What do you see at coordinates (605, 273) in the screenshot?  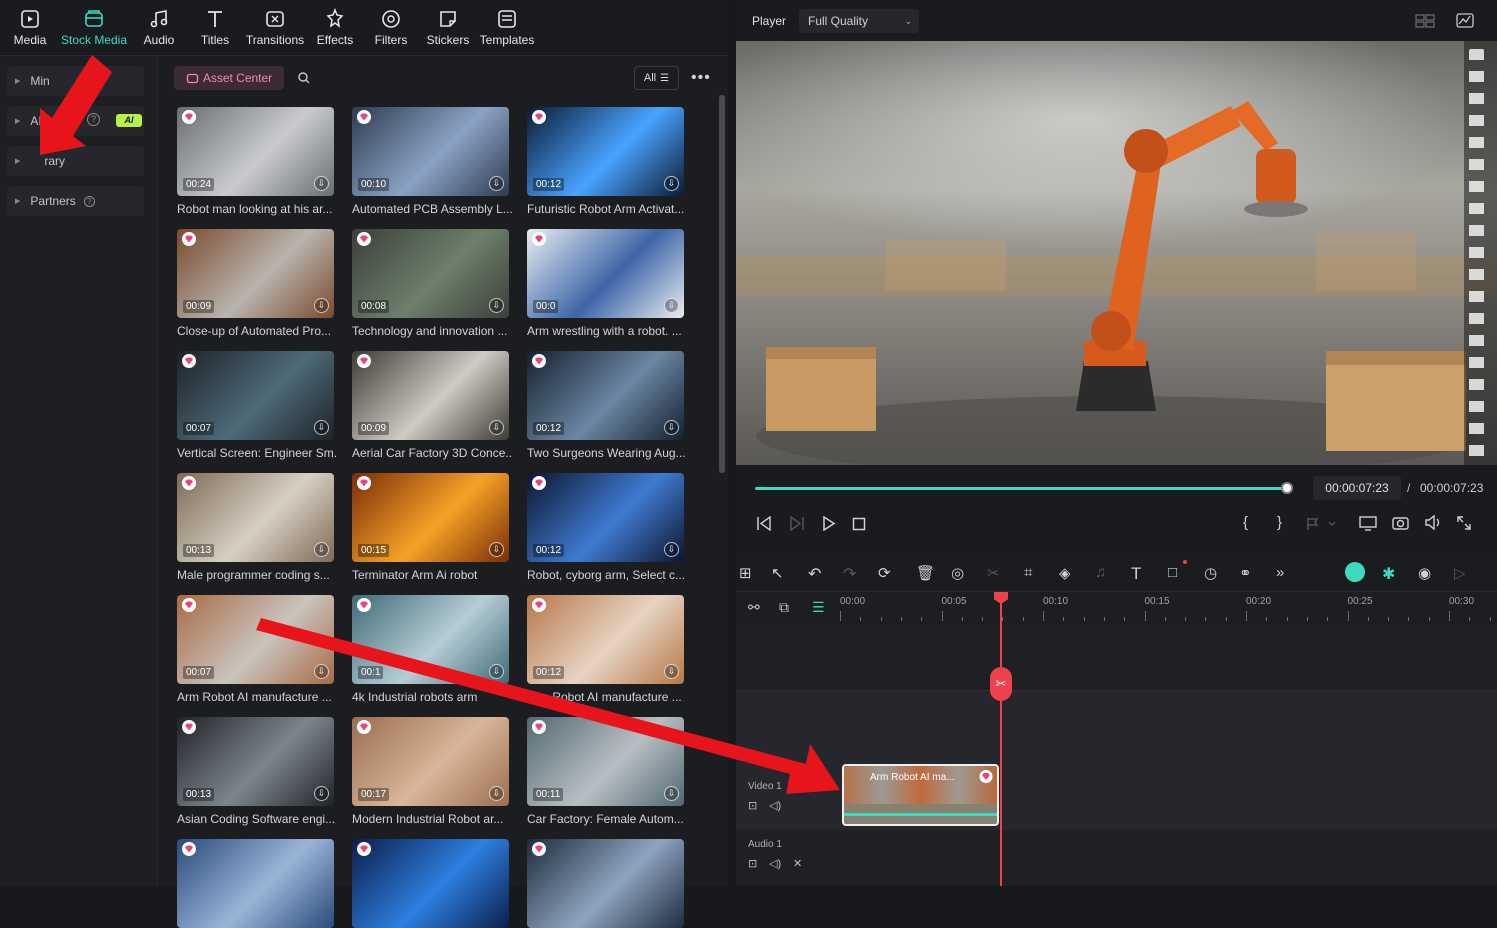 I see `stock-thumbnail: 00:0 ⇩` at bounding box center [605, 273].